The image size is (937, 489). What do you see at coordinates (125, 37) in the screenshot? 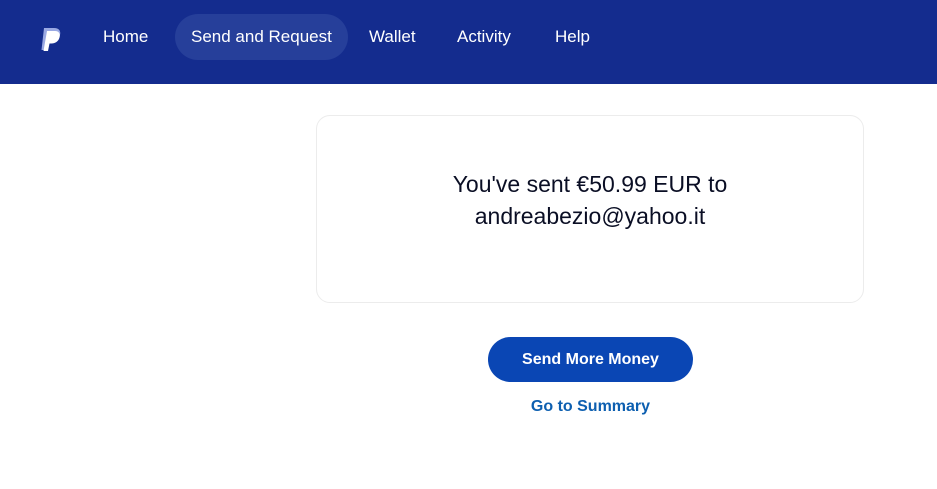
I see `nav-home: Home` at bounding box center [125, 37].